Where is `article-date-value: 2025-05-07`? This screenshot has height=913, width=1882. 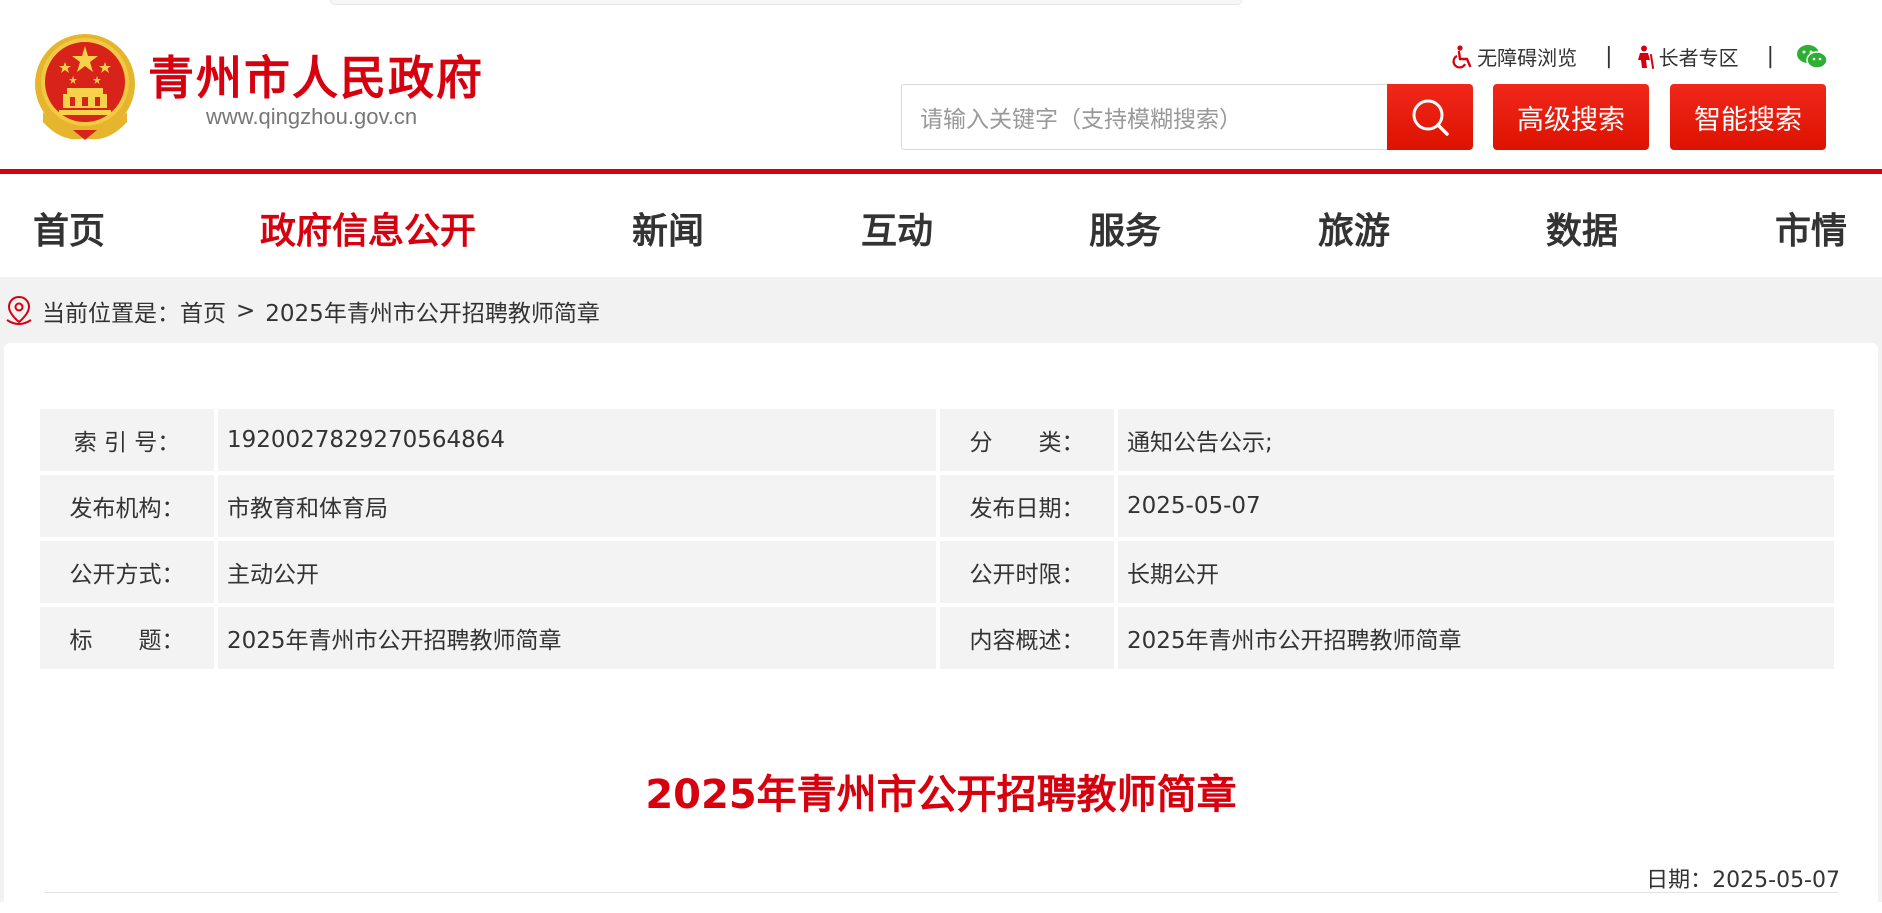 article-date-value: 2025-05-07 is located at coordinates (1776, 880).